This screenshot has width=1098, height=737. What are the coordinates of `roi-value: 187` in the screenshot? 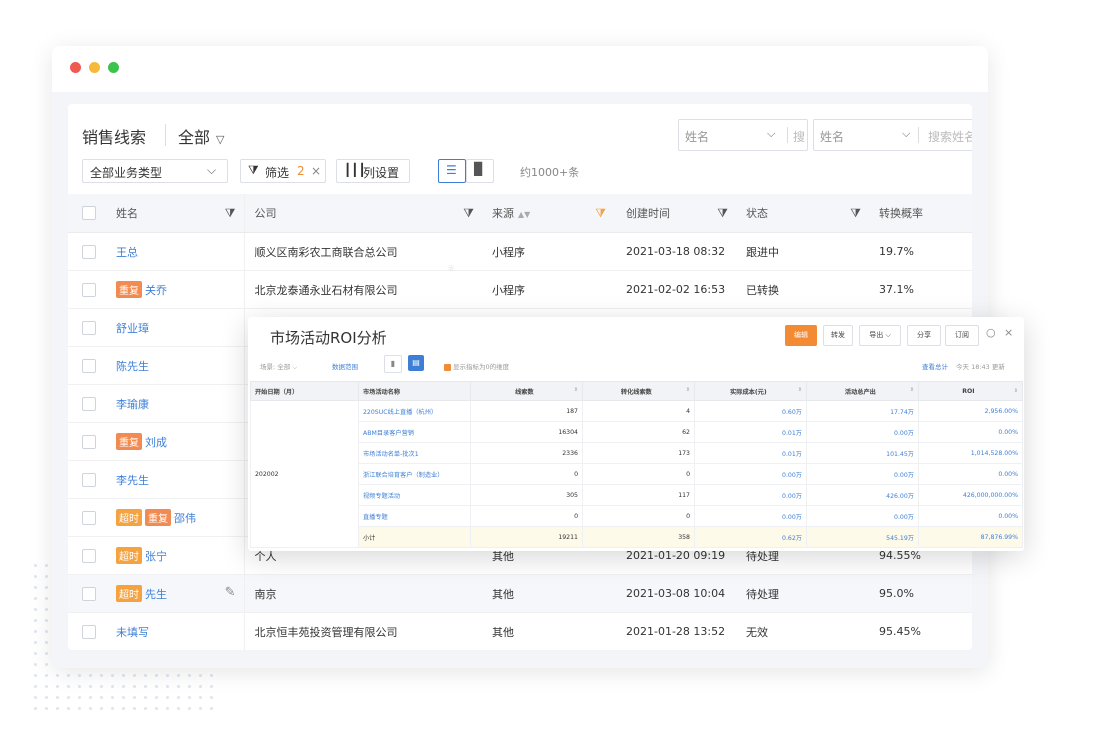 It's located at (572, 411).